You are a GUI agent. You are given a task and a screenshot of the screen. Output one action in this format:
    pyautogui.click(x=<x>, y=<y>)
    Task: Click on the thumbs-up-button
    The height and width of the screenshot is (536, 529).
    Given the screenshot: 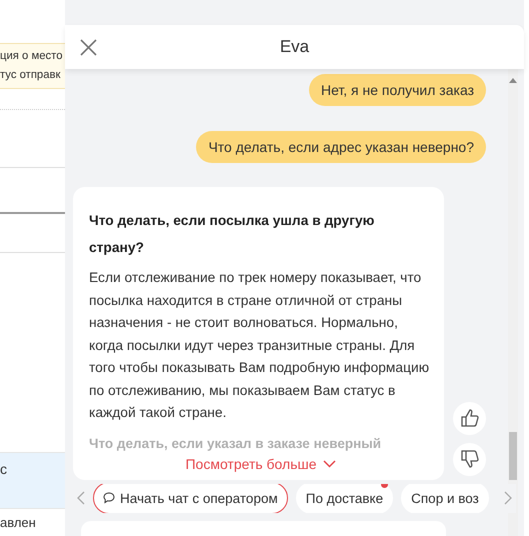 What is the action you would take?
    pyautogui.click(x=469, y=418)
    